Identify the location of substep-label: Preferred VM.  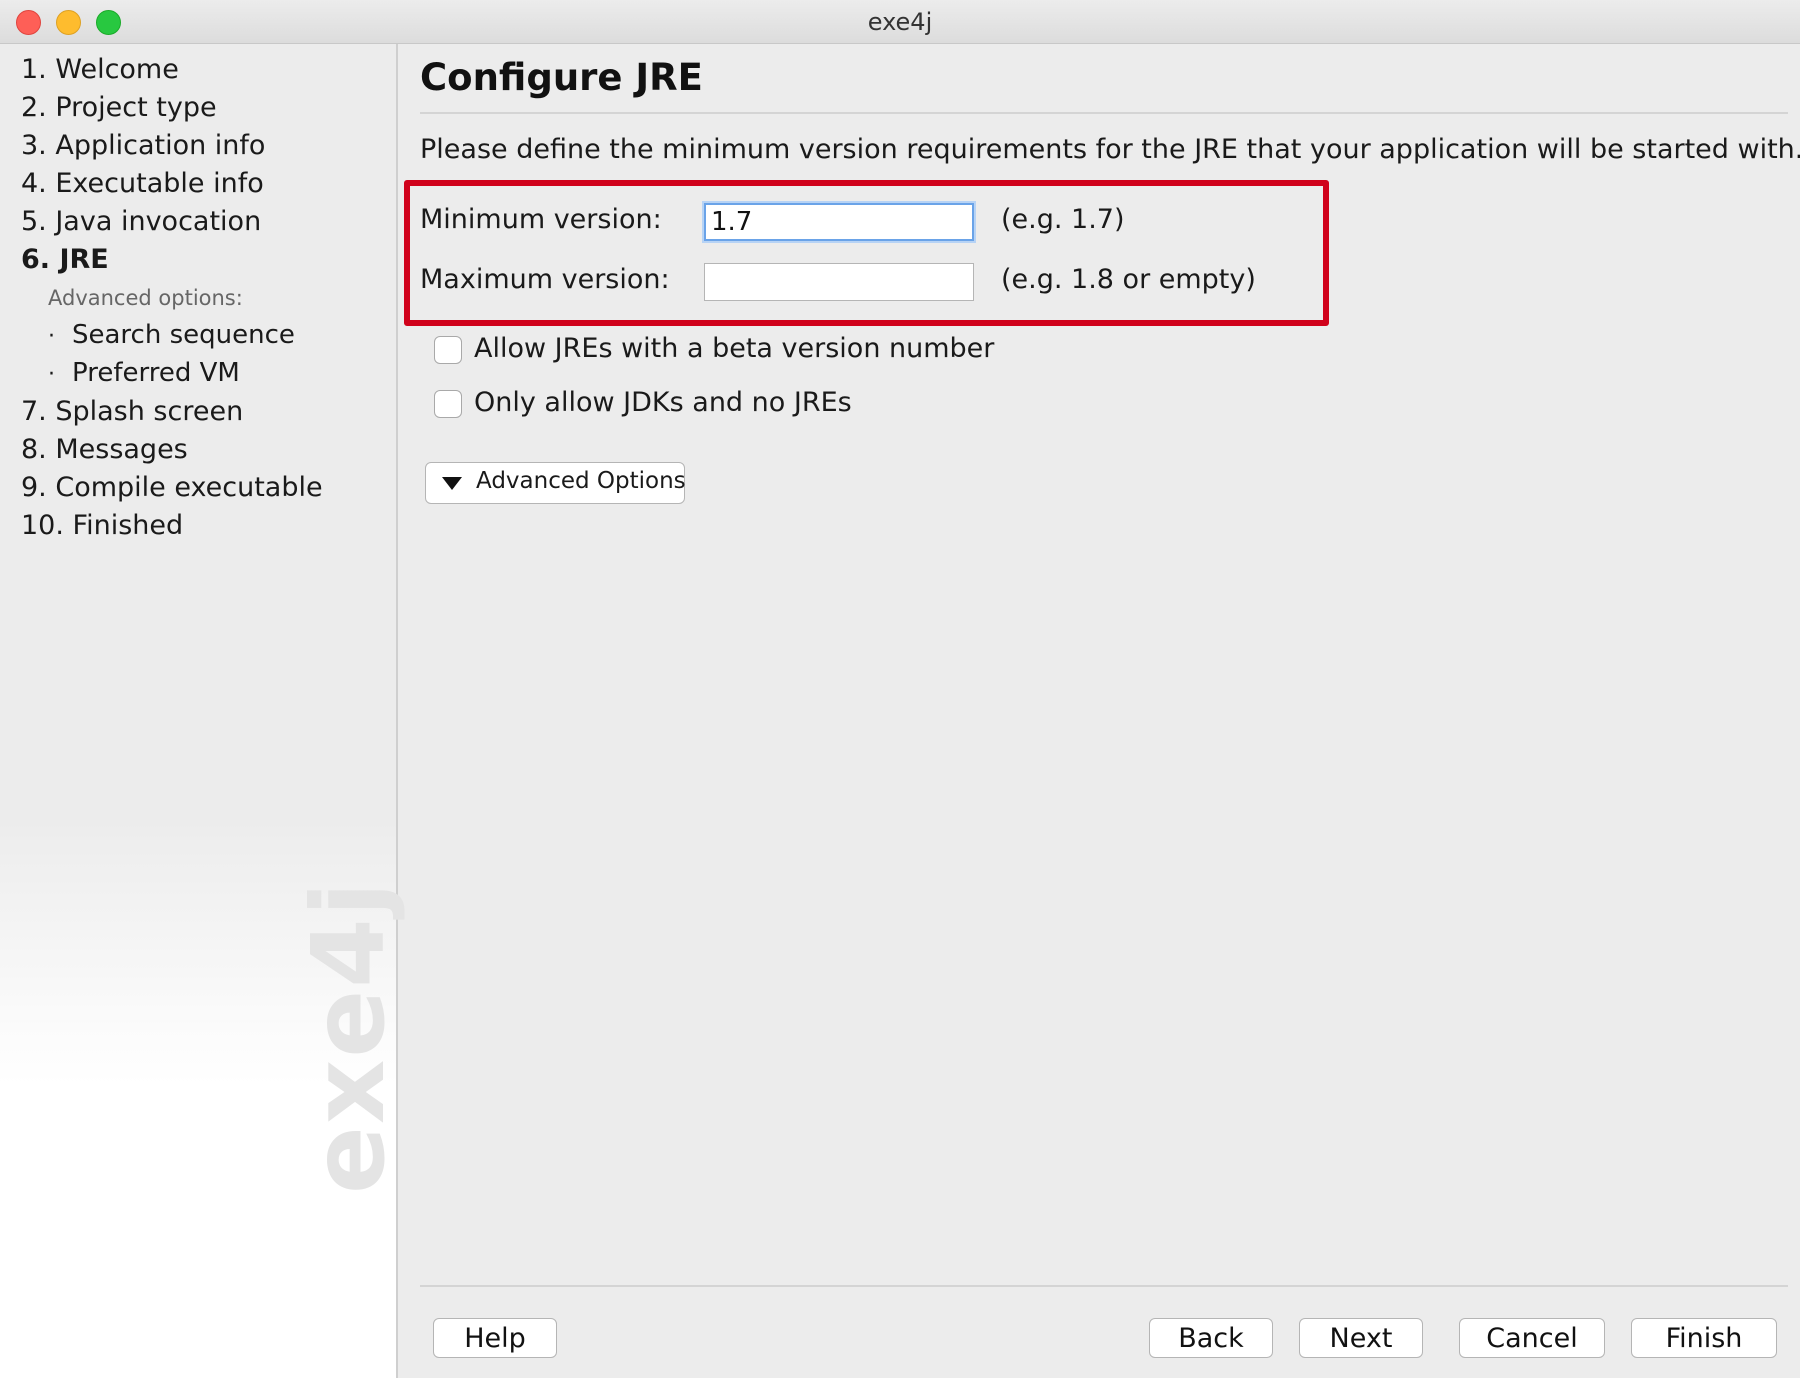
(156, 373).